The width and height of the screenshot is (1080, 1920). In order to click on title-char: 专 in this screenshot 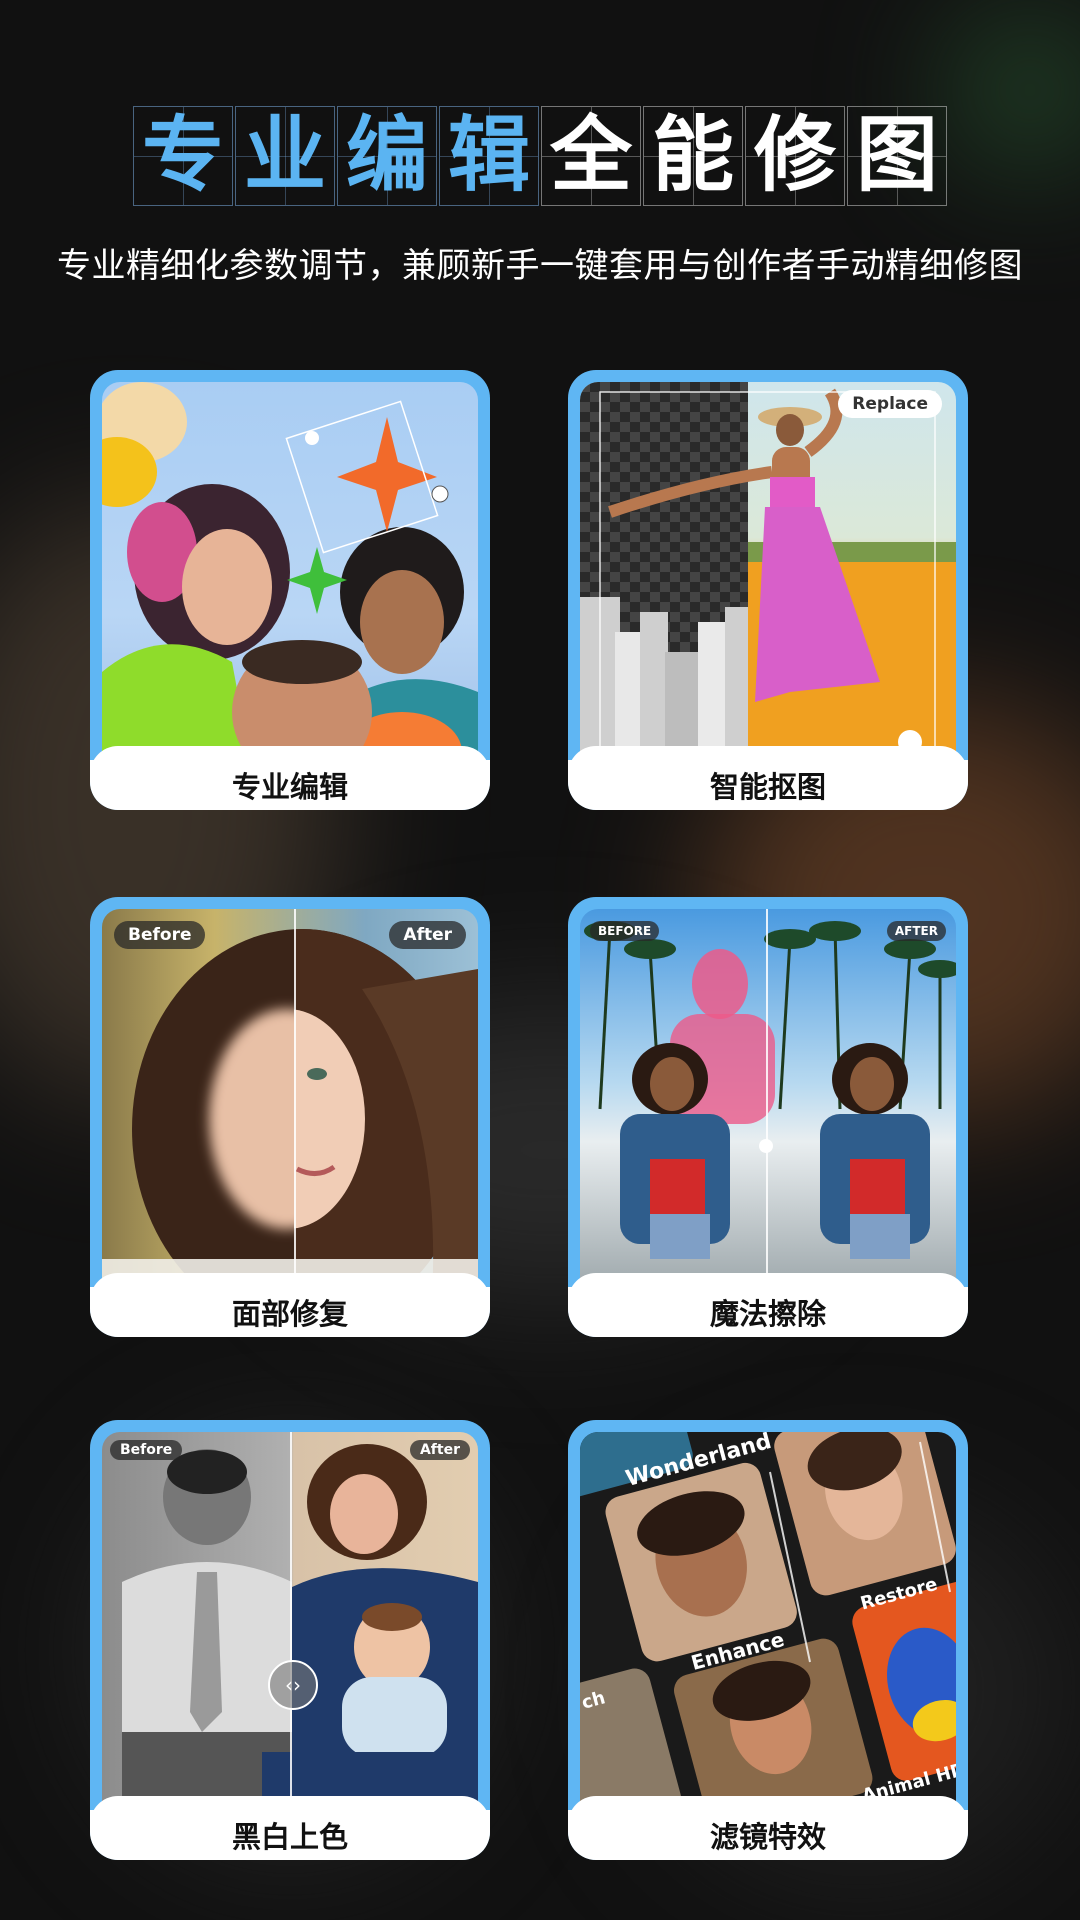, I will do `click(183, 156)`.